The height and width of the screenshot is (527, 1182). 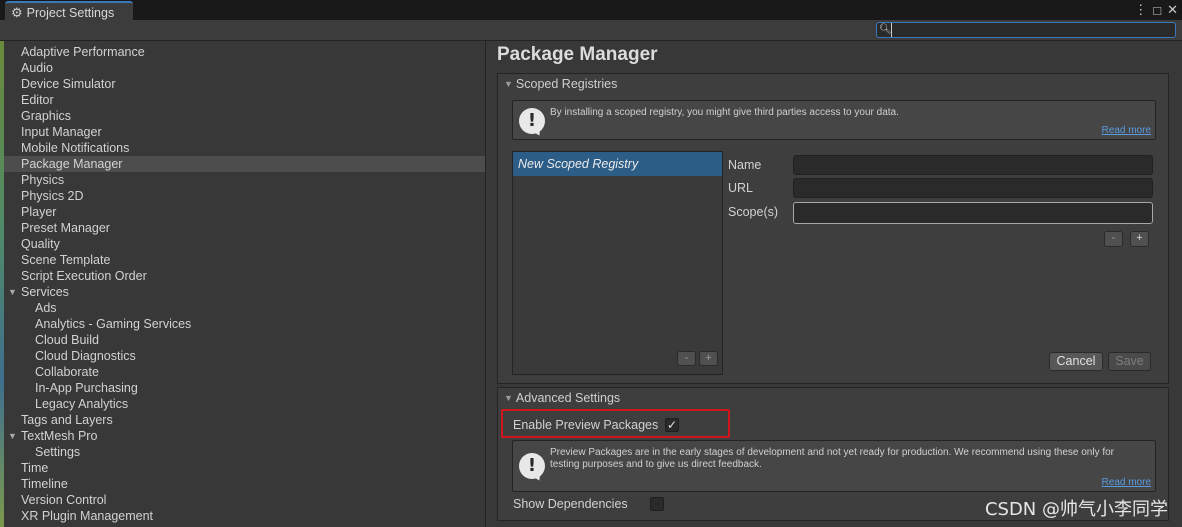 What do you see at coordinates (35, 468) in the screenshot?
I see `sidebar-item-label: Time` at bounding box center [35, 468].